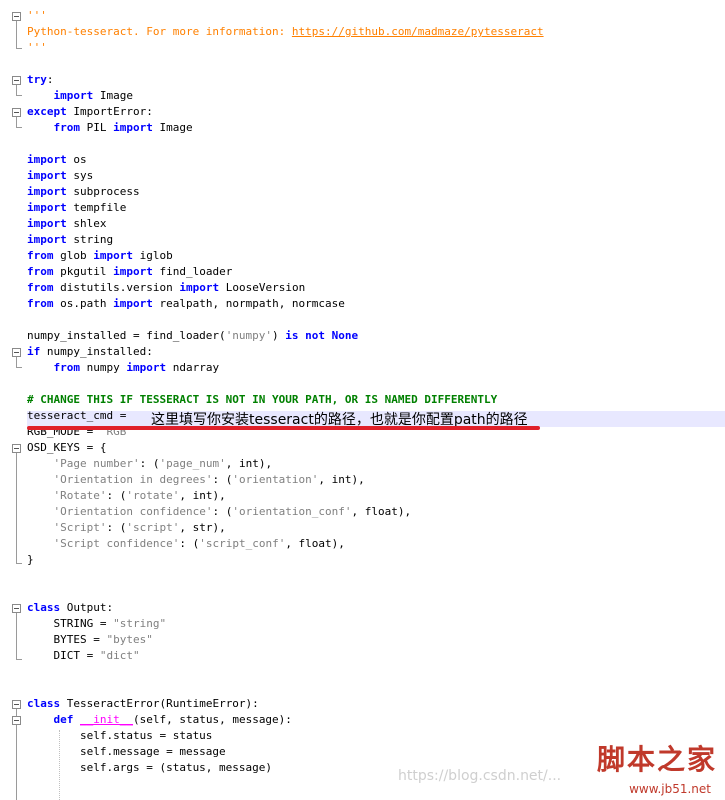 The width and height of the screenshot is (725, 800). What do you see at coordinates (285, 96) in the screenshot?
I see `code-line: import Image` at bounding box center [285, 96].